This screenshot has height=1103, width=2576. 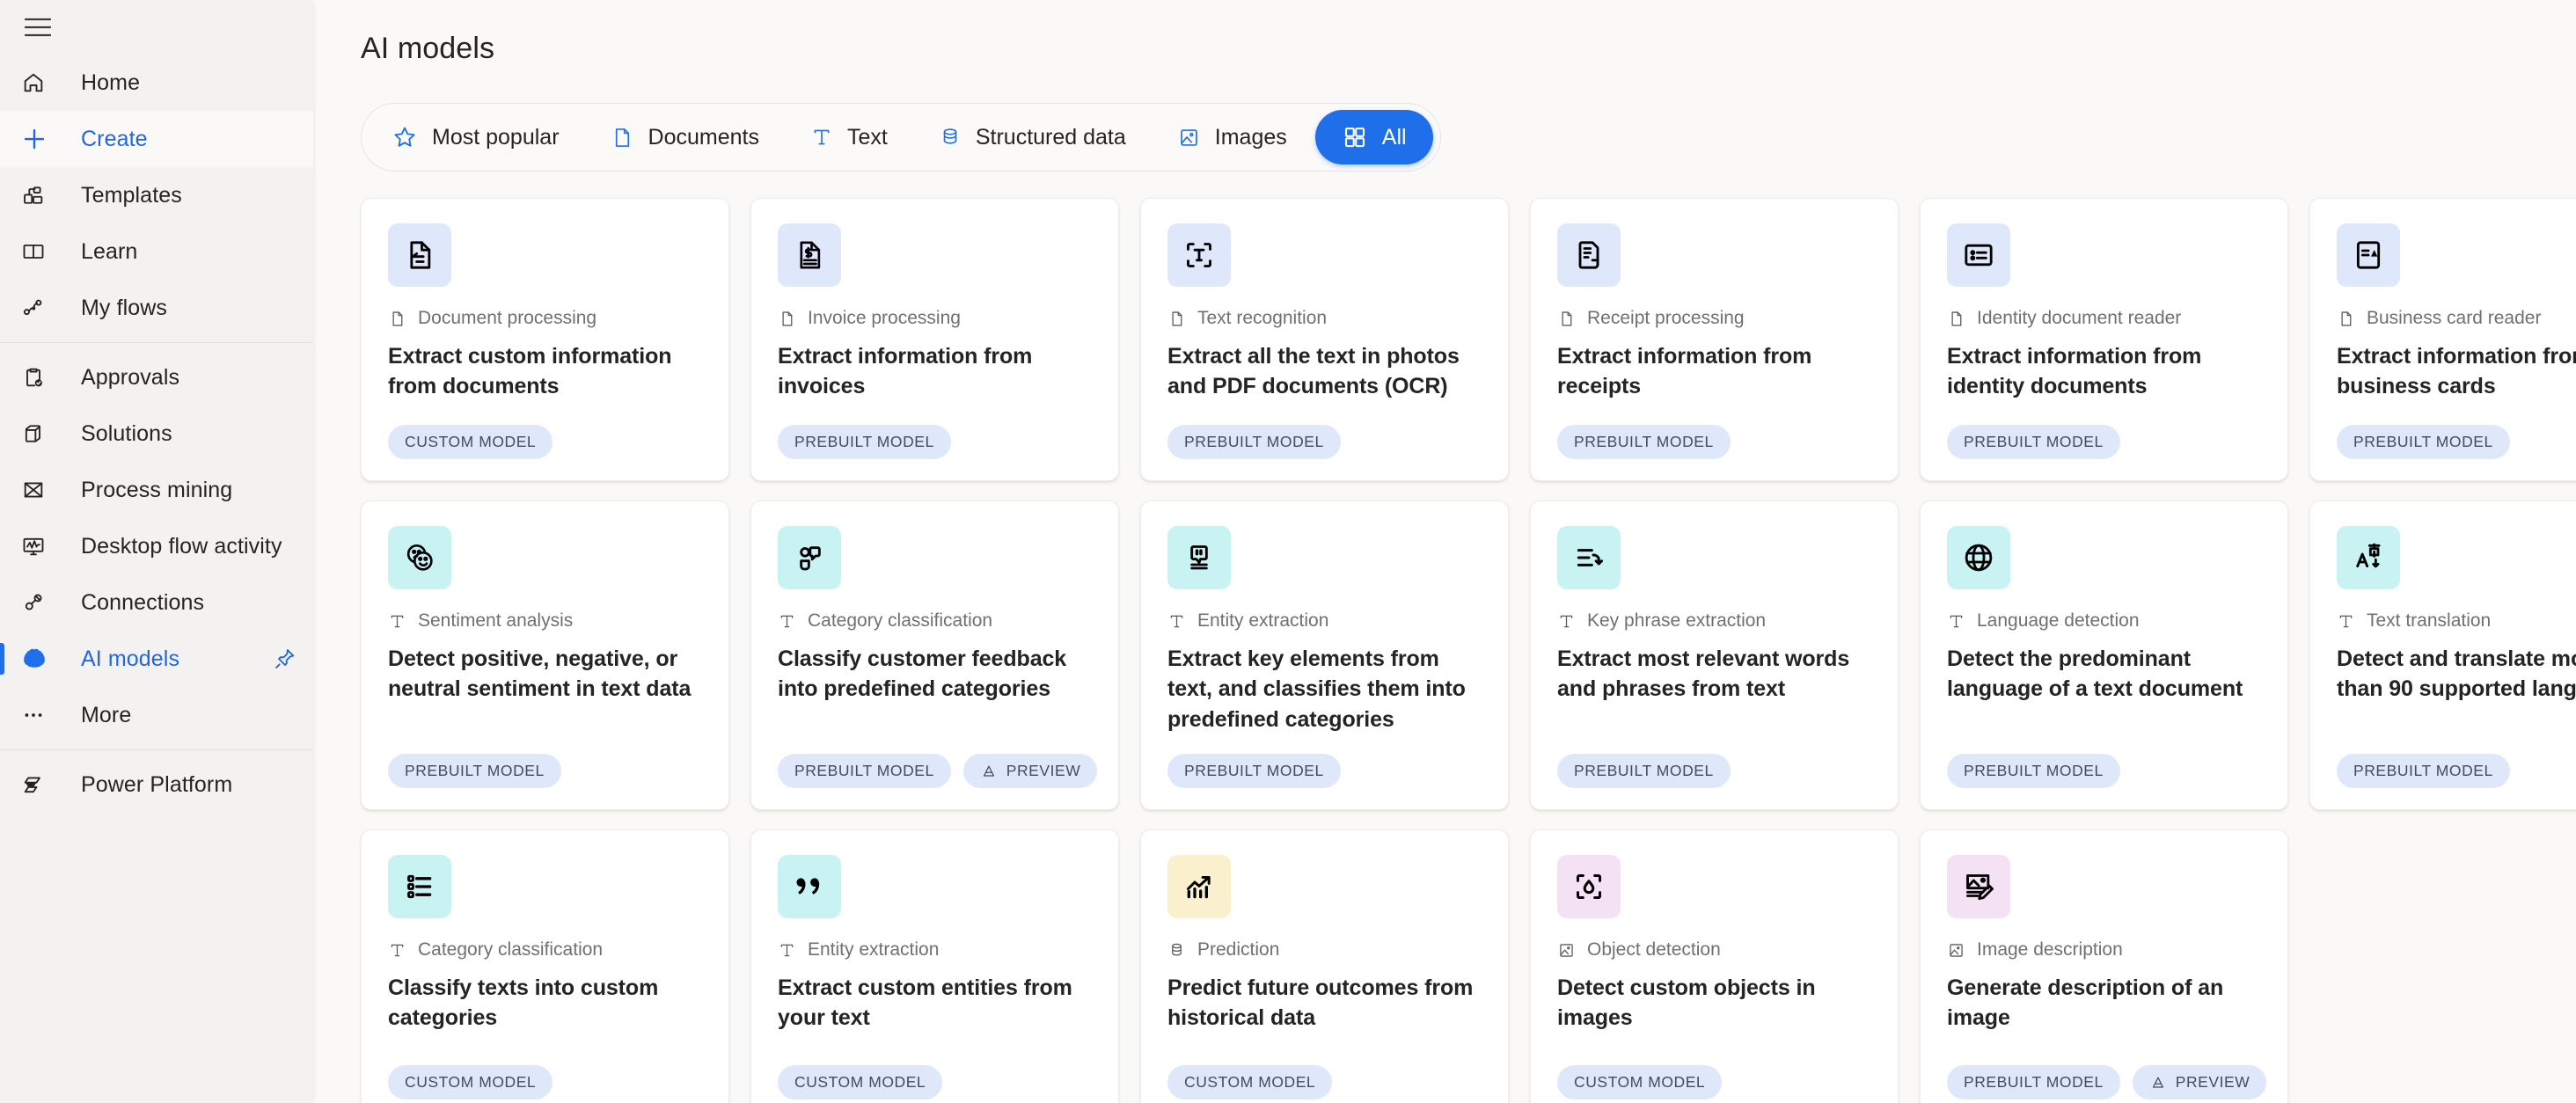 I want to click on document-extract-icon, so click(x=419, y=255).